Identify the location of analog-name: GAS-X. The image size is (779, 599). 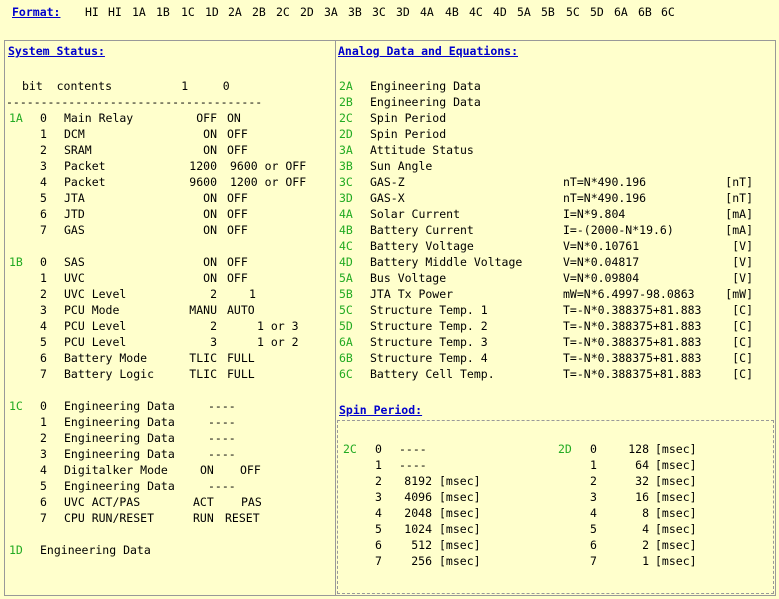
(387, 198).